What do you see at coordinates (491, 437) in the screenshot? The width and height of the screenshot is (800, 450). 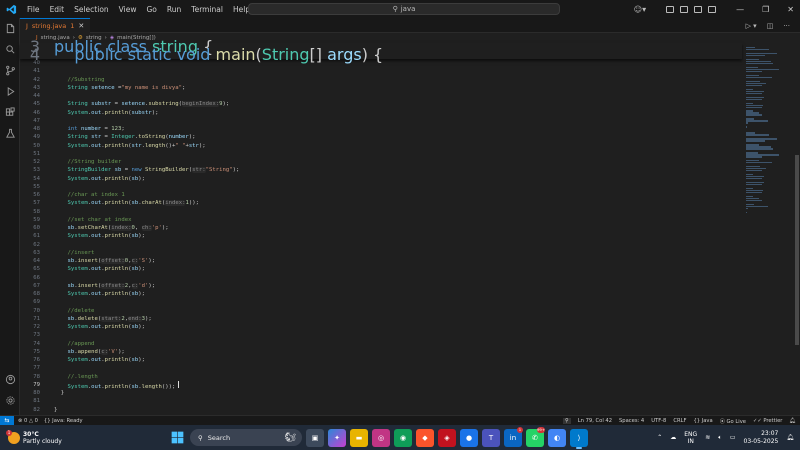 I see `teams-icon: T` at bounding box center [491, 437].